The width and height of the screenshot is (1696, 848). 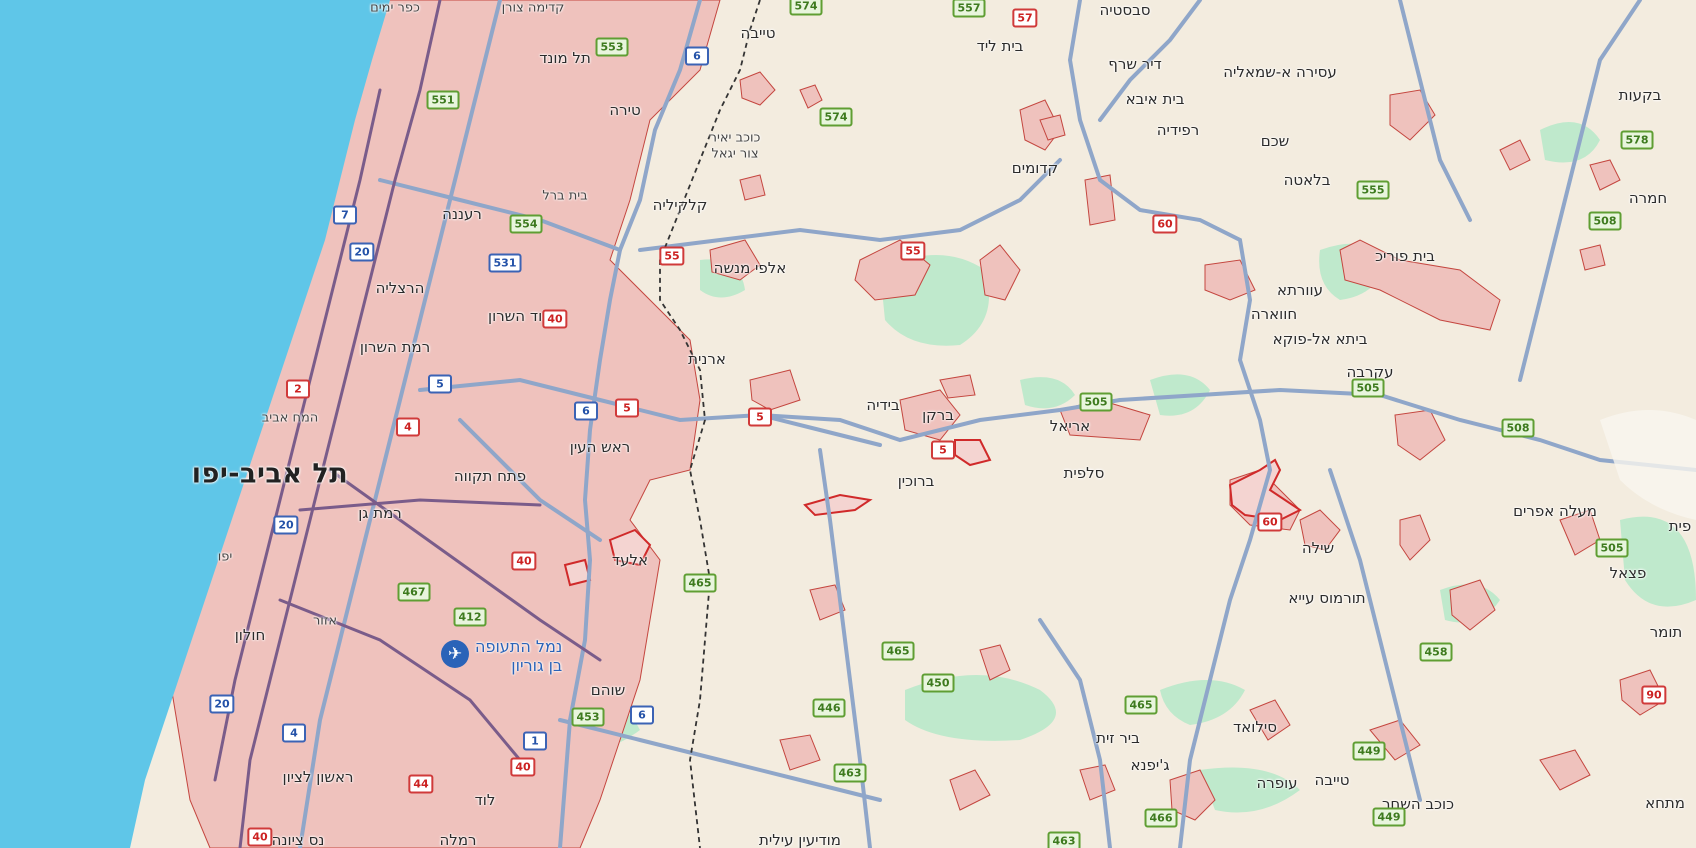 I want to click on route-shield-red: 57, so click(x=1025, y=18).